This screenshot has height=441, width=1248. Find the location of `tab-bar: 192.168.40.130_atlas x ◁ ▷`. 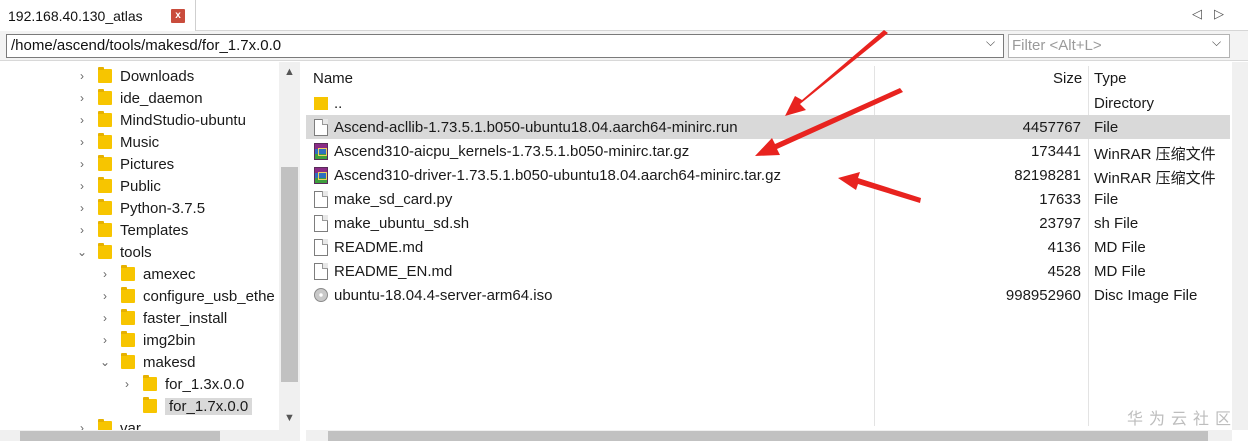

tab-bar: 192.168.40.130_atlas x ◁ ▷ is located at coordinates (624, 15).